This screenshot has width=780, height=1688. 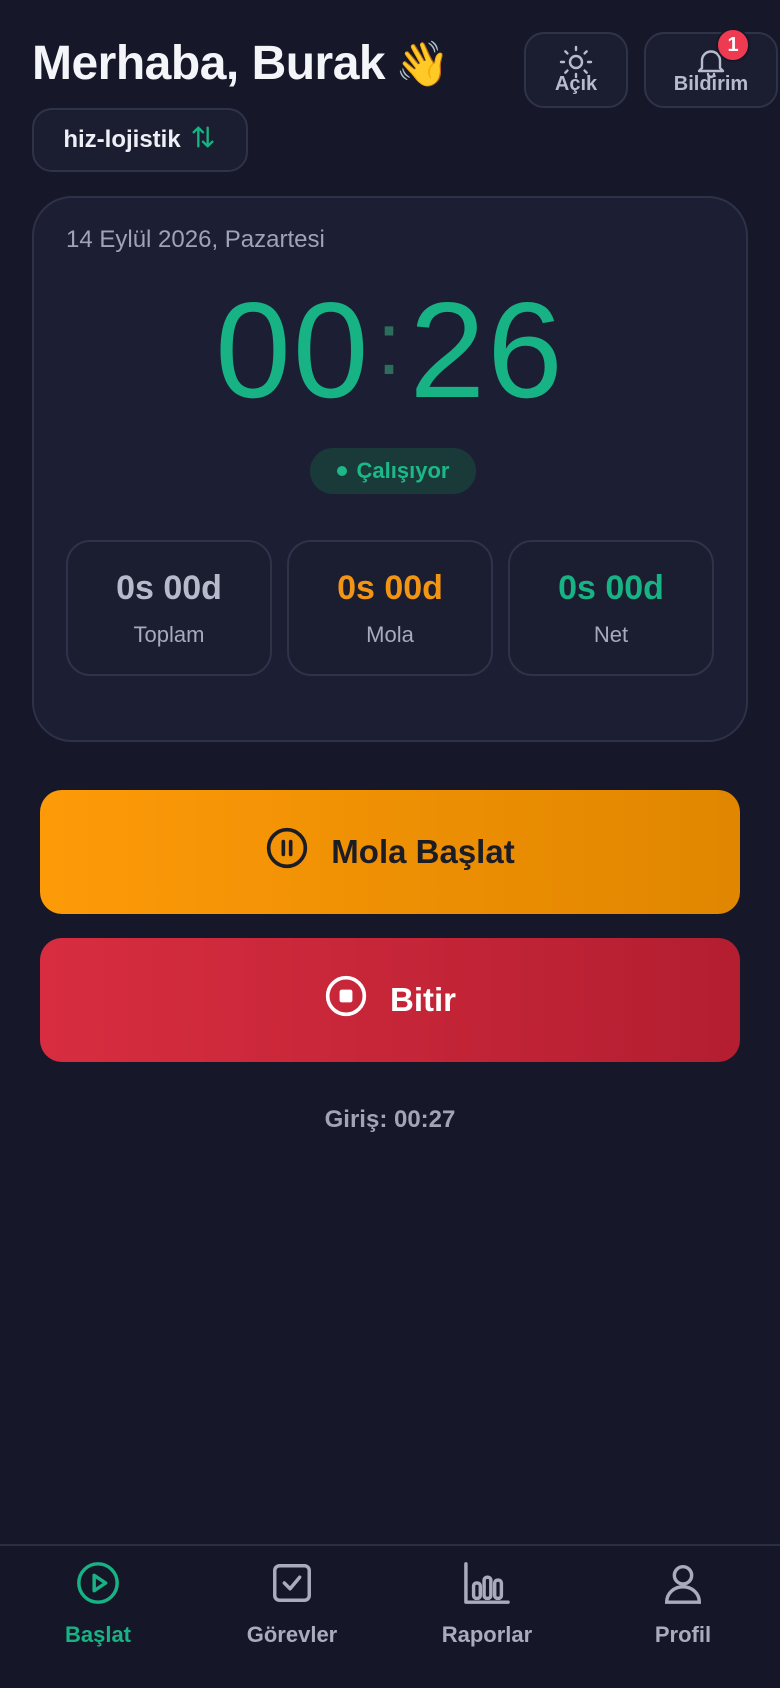 I want to click on checkbox-icon, so click(x=292, y=1586).